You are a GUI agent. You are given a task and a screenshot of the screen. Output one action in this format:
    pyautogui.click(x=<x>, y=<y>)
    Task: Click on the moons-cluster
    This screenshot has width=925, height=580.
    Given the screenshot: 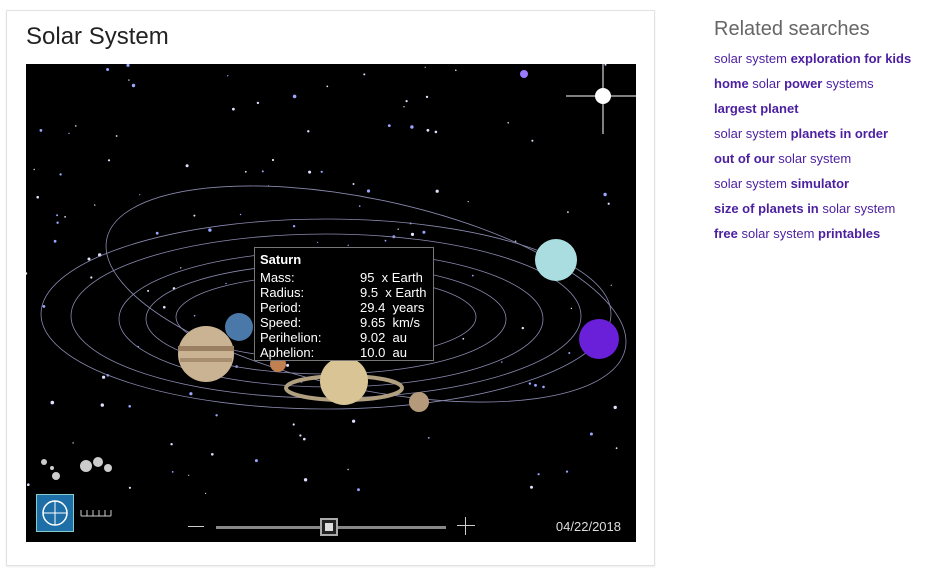 What is the action you would take?
    pyautogui.click(x=76, y=468)
    